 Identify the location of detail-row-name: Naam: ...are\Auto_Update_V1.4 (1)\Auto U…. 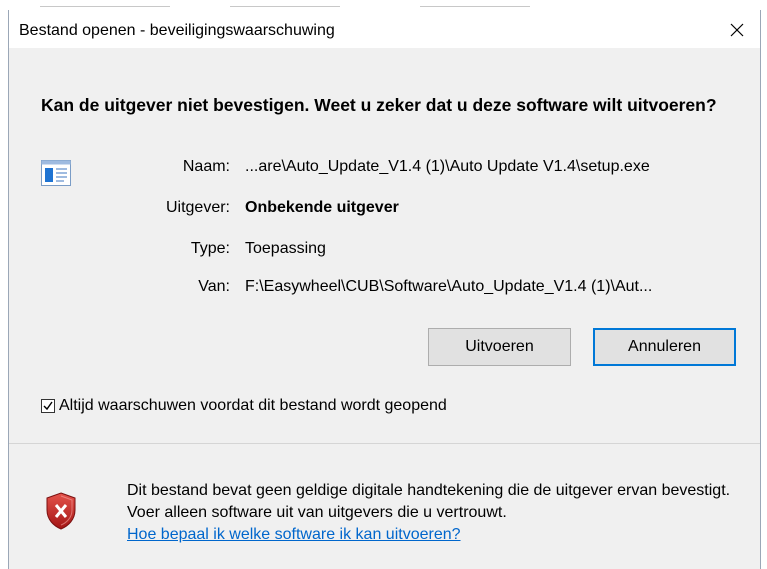
(384, 170).